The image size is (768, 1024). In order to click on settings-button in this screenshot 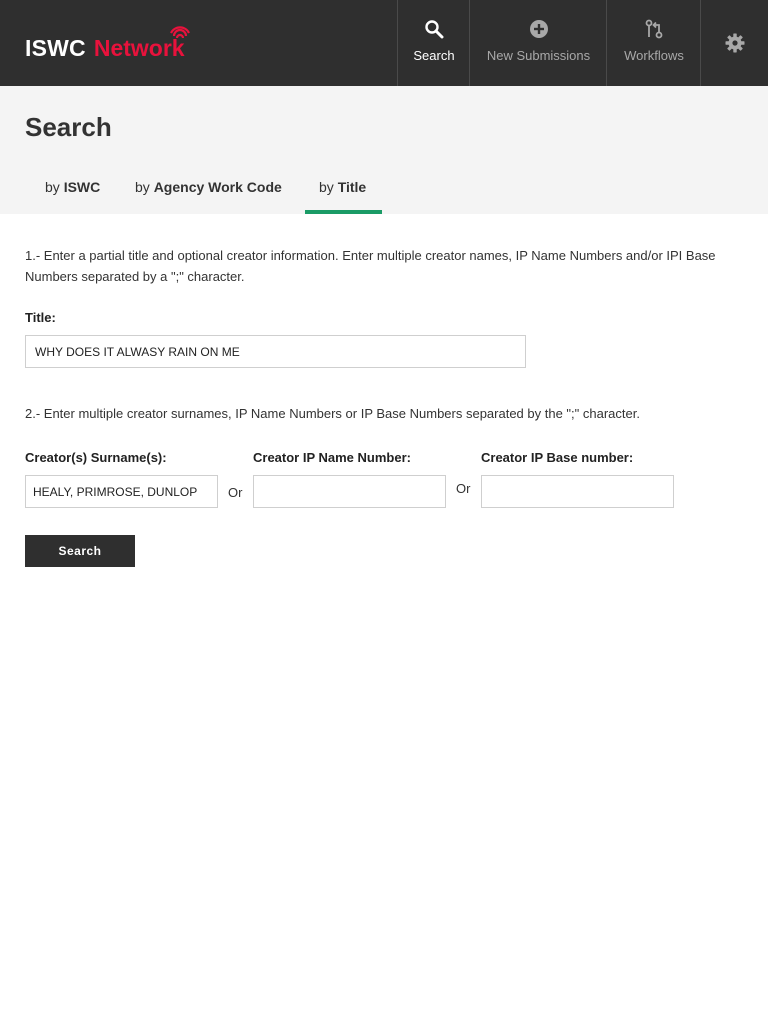, I will do `click(734, 43)`.